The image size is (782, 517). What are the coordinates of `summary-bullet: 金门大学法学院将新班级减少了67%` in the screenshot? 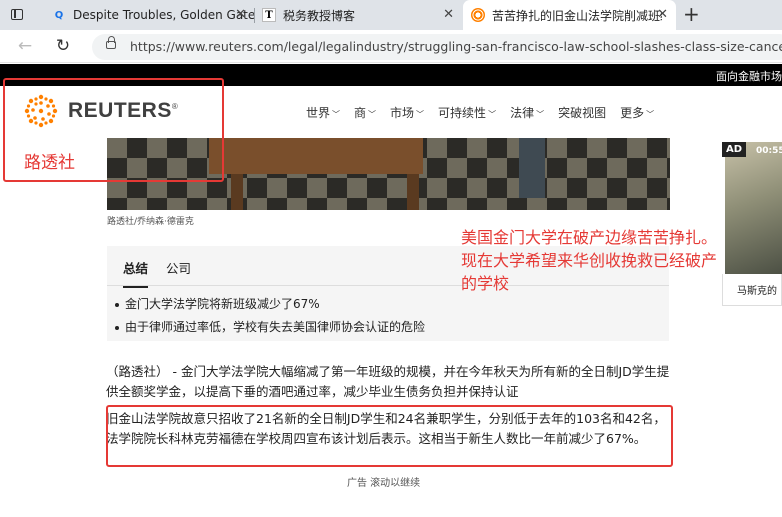 It's located at (217, 303).